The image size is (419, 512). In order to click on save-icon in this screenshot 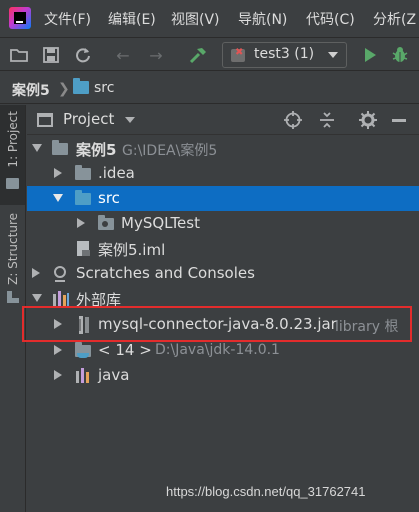, I will do `click(51, 55)`.